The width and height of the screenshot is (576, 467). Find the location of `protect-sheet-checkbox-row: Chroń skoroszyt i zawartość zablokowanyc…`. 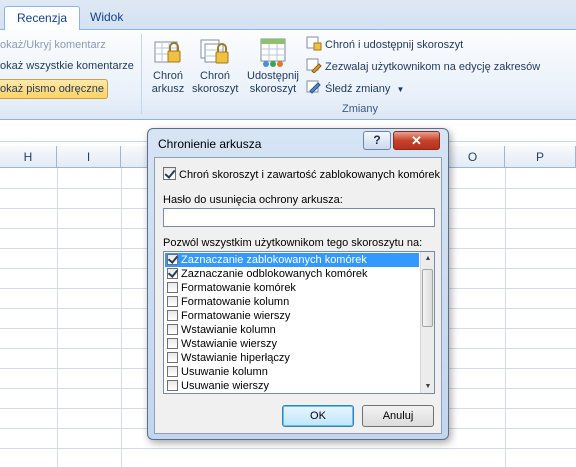

protect-sheet-checkbox-row: Chroń skoroszyt i zawartość zablokowanyc… is located at coordinates (301, 174).